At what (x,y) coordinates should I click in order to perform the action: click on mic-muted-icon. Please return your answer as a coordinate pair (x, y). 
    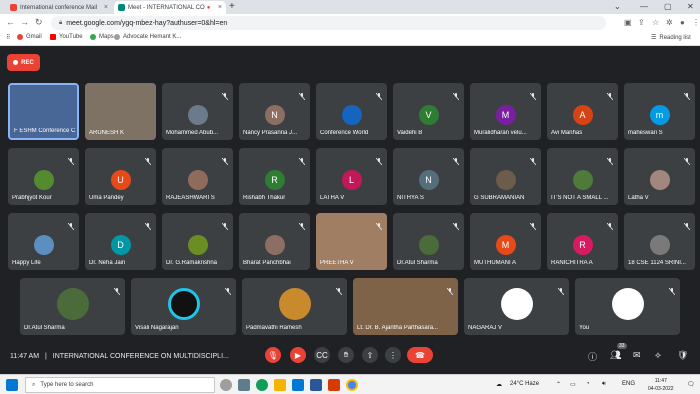
    Looking at the image, I should click on (450, 289).